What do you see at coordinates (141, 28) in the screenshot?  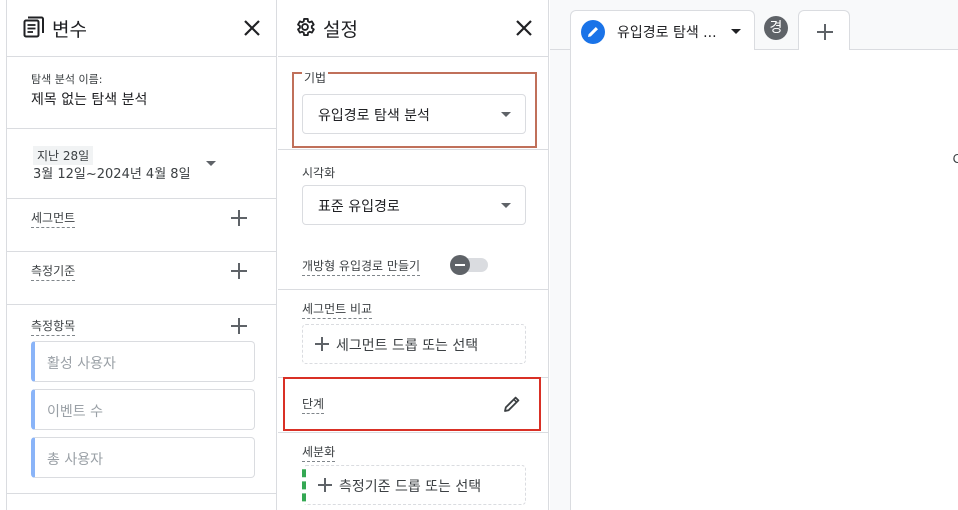 I see `variables-panel-header: 변수` at bounding box center [141, 28].